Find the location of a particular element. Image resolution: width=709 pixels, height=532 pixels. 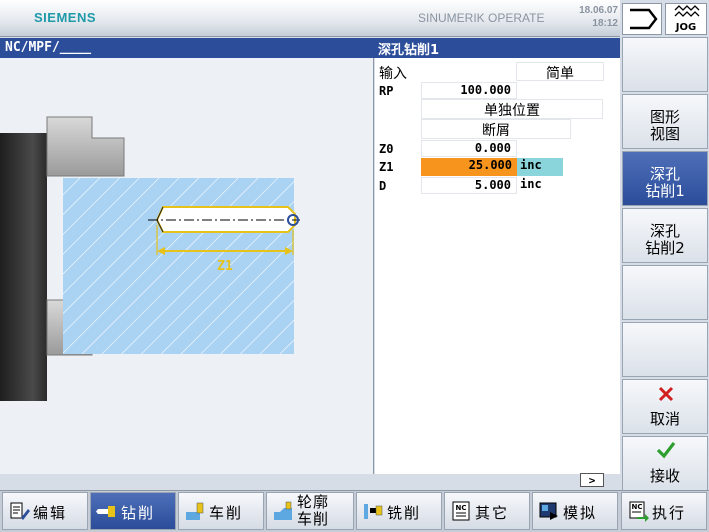

param-label-rp: RP is located at coordinates (386, 91).